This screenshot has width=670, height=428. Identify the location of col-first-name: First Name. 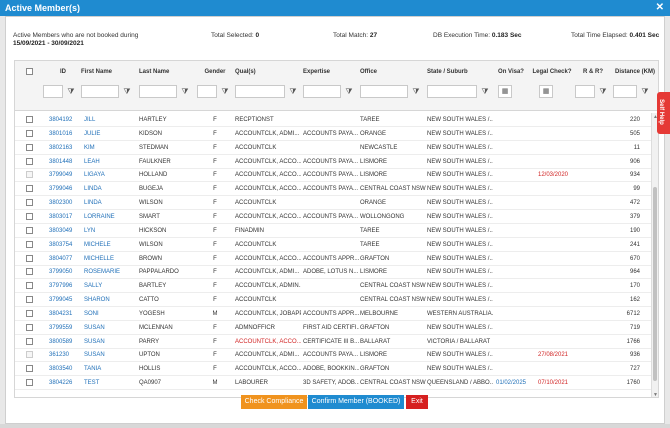
(105, 72).